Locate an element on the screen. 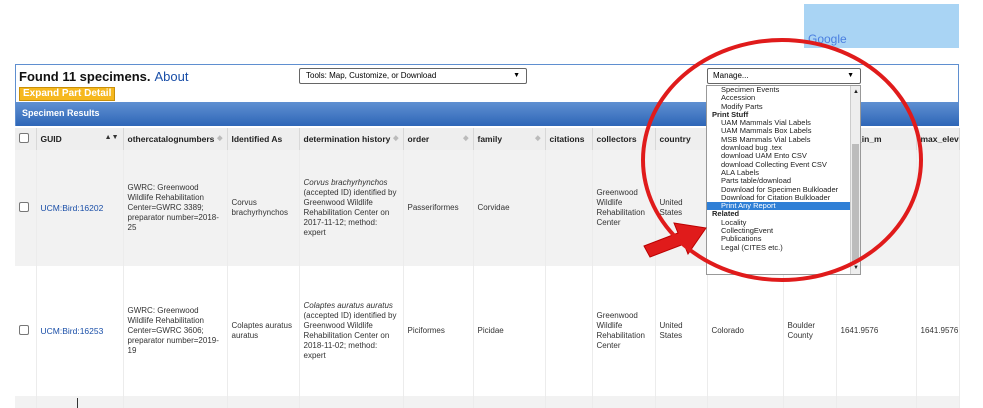 Image resolution: width=983 pixels, height=408 pixels. column-header: collectors is located at coordinates (624, 139).